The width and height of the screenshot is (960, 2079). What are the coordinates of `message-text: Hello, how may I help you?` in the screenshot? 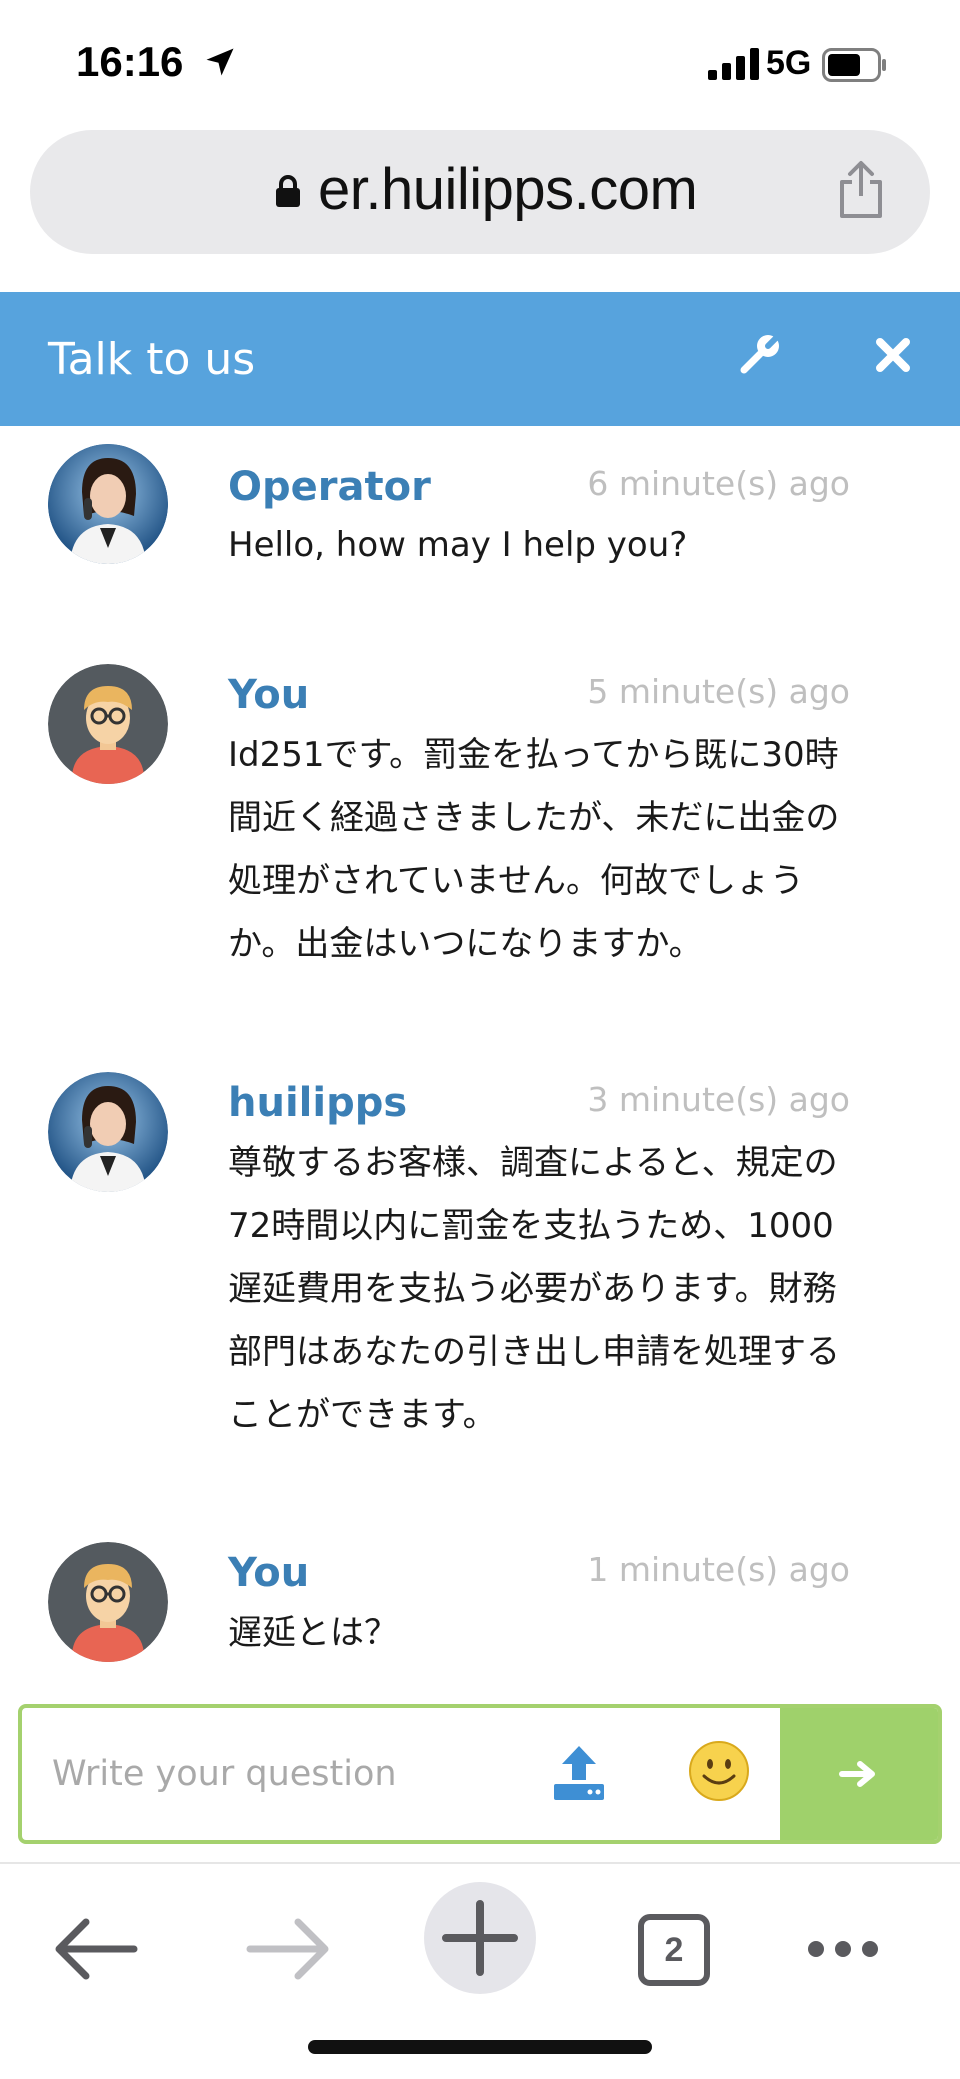 It's located at (458, 545).